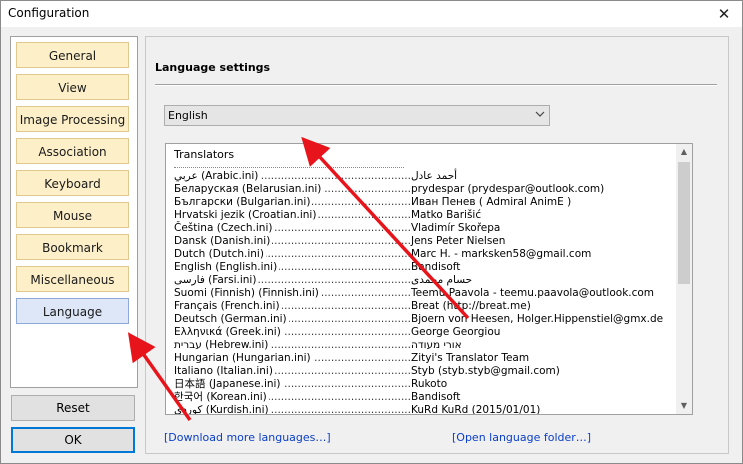 This screenshot has width=743, height=464. Describe the element at coordinates (508, 189) in the screenshot. I see `translator-name: prydespar (prydespar@outlook.com)` at that location.